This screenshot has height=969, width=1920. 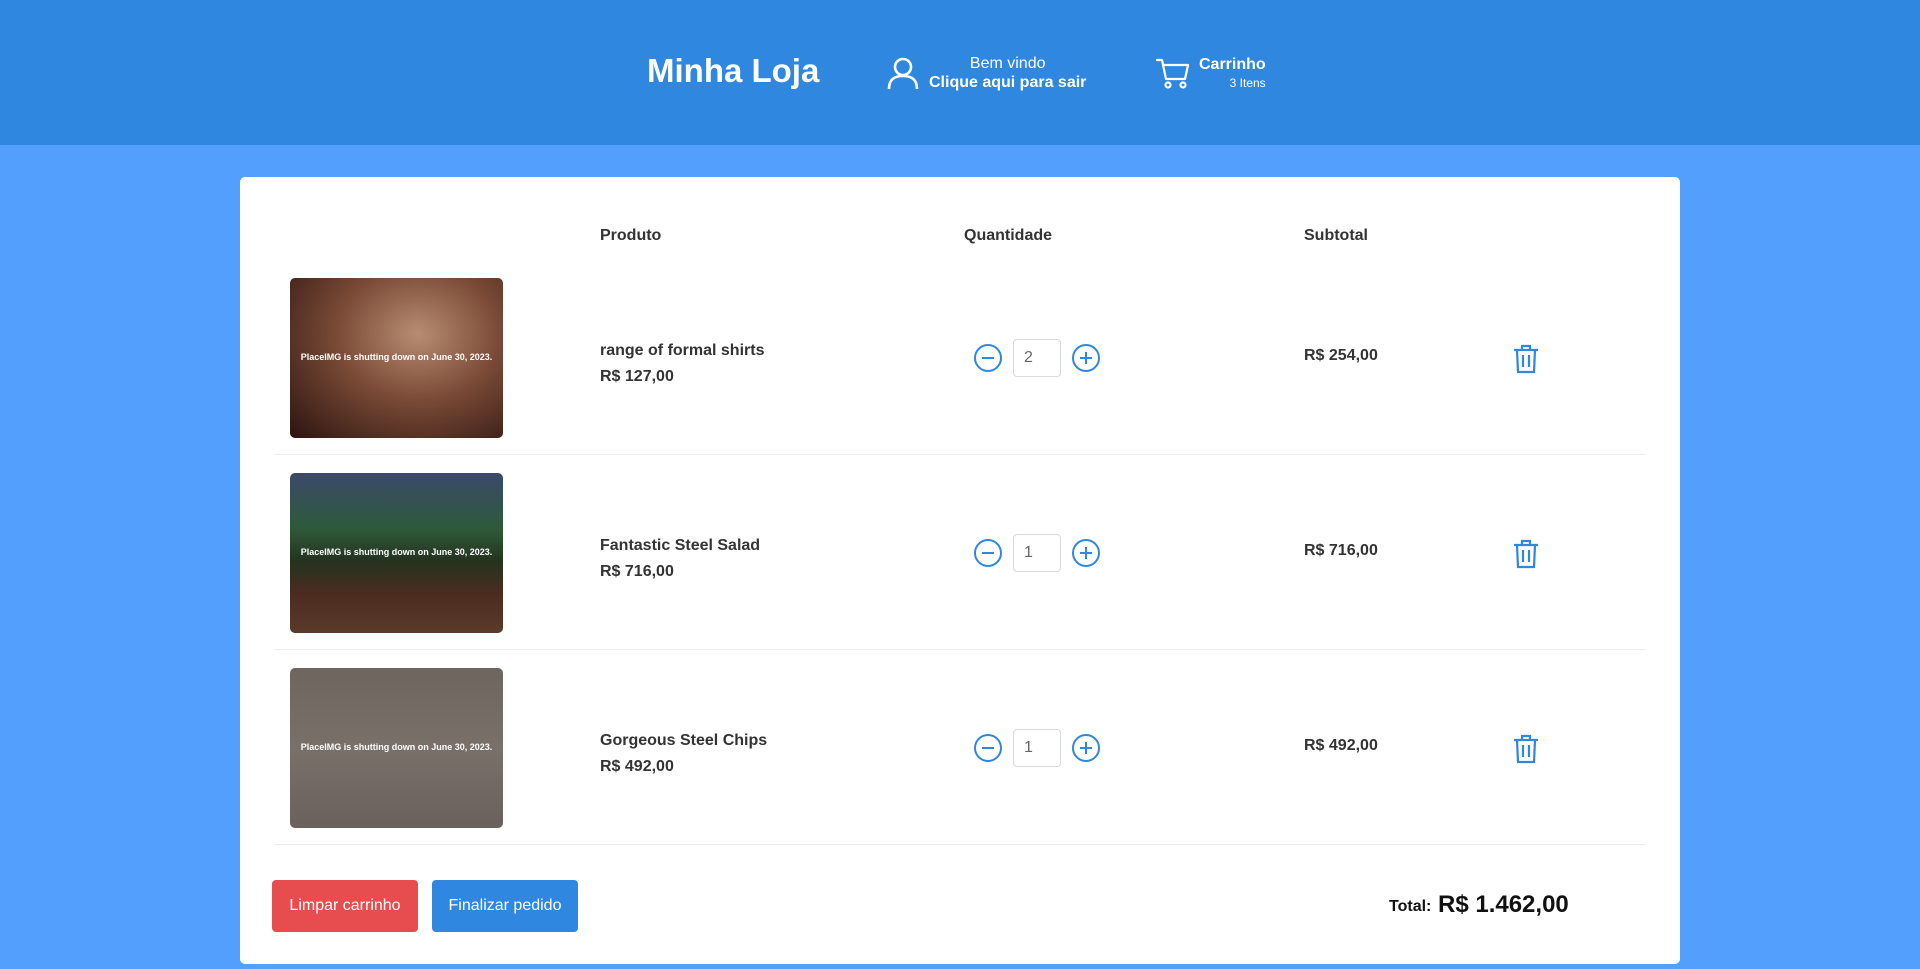 What do you see at coordinates (631, 235) in the screenshot?
I see `column-header-product: Produto` at bounding box center [631, 235].